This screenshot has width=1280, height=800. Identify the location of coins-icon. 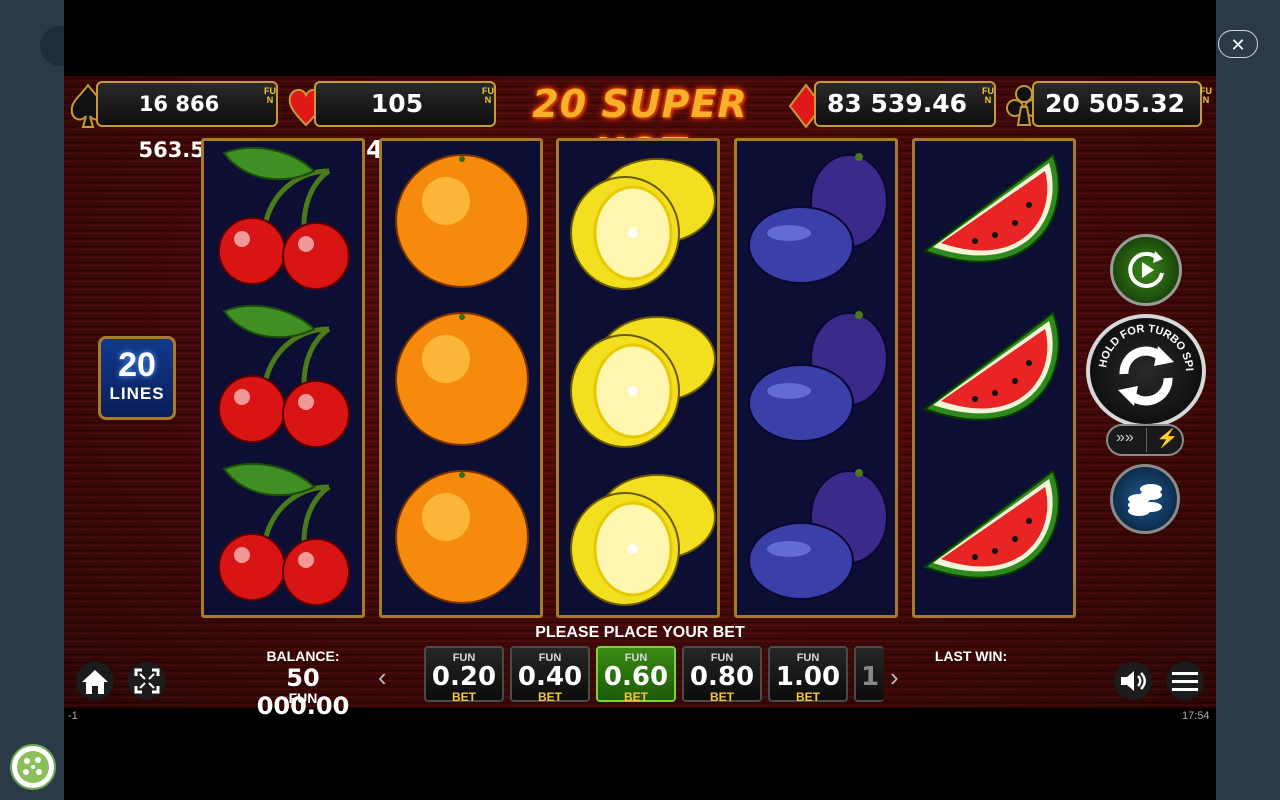
(1145, 500).